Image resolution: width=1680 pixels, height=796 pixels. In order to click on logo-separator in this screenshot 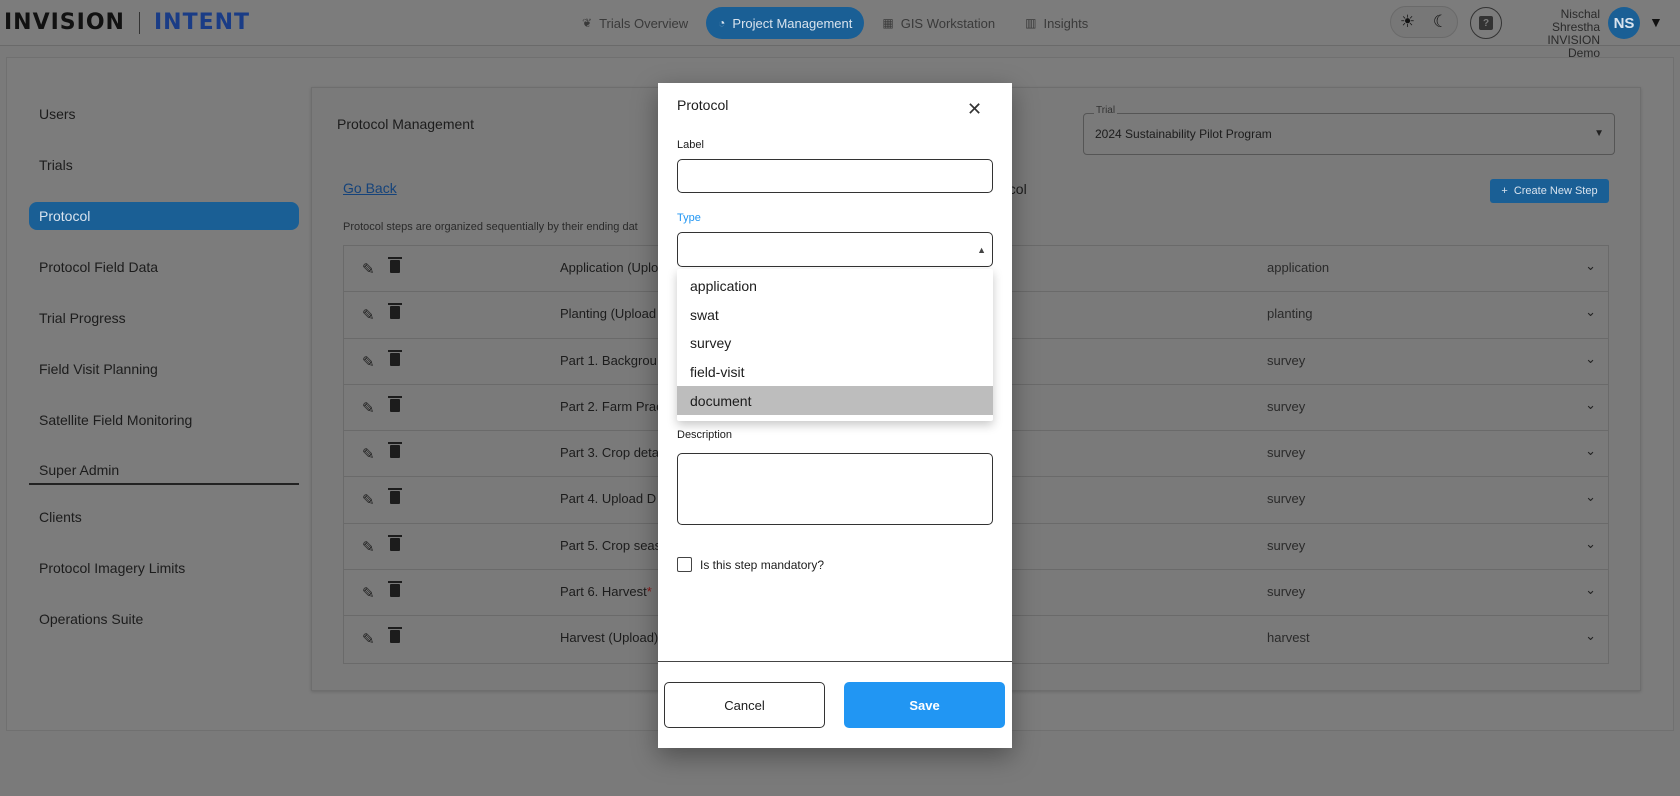, I will do `click(139, 23)`.